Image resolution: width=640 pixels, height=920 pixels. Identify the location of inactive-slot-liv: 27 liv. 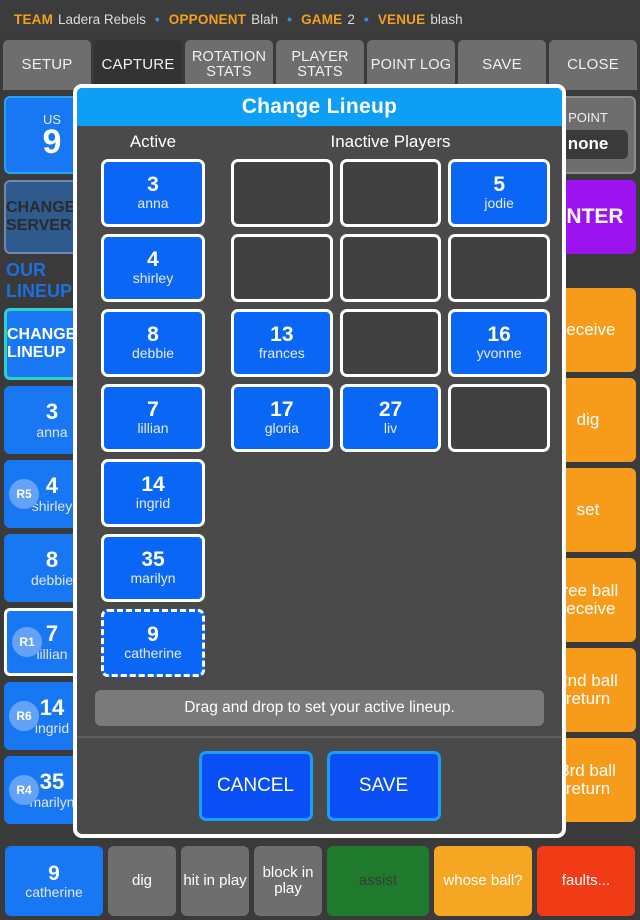
(390, 417).